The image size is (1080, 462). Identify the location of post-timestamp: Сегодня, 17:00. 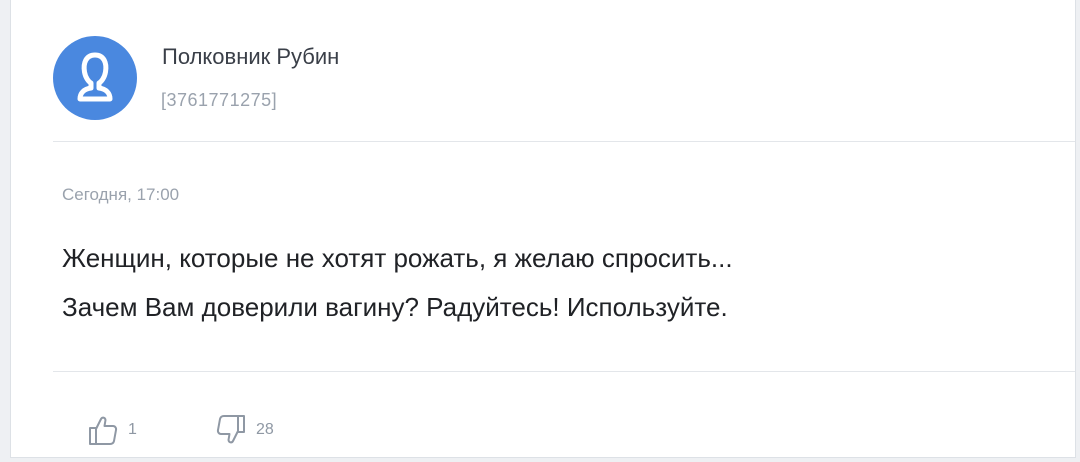
(121, 194).